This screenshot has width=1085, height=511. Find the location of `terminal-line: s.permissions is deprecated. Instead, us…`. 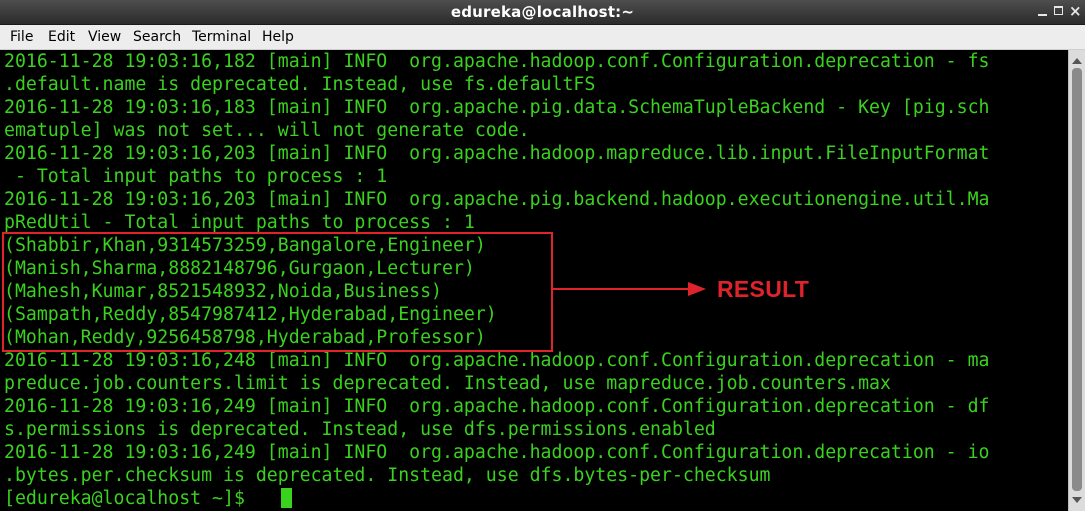

terminal-line: s.permissions is deprecated. Instead, us… is located at coordinates (360, 429).